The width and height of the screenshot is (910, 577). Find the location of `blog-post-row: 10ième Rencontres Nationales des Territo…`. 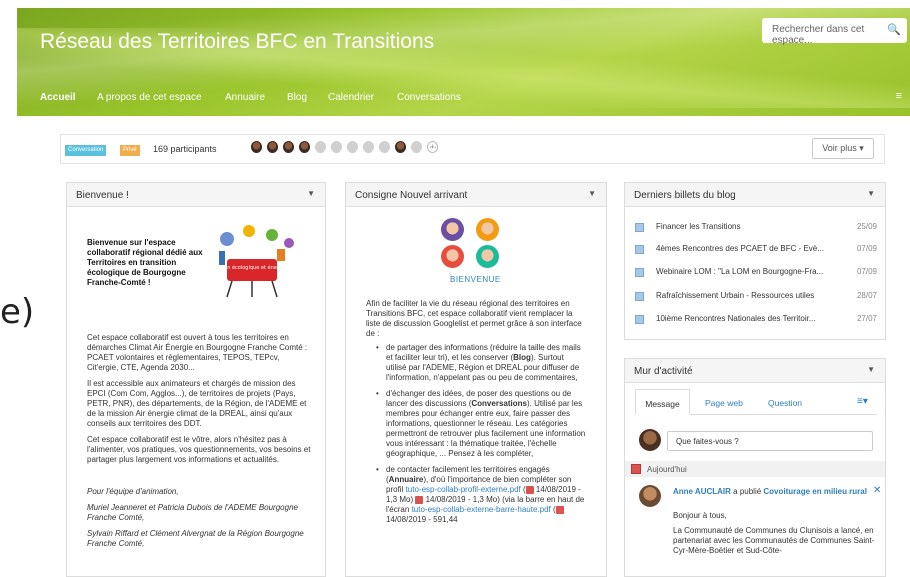

blog-post-row: 10ième Rencontres Nationales des Territo… is located at coordinates (756, 320).